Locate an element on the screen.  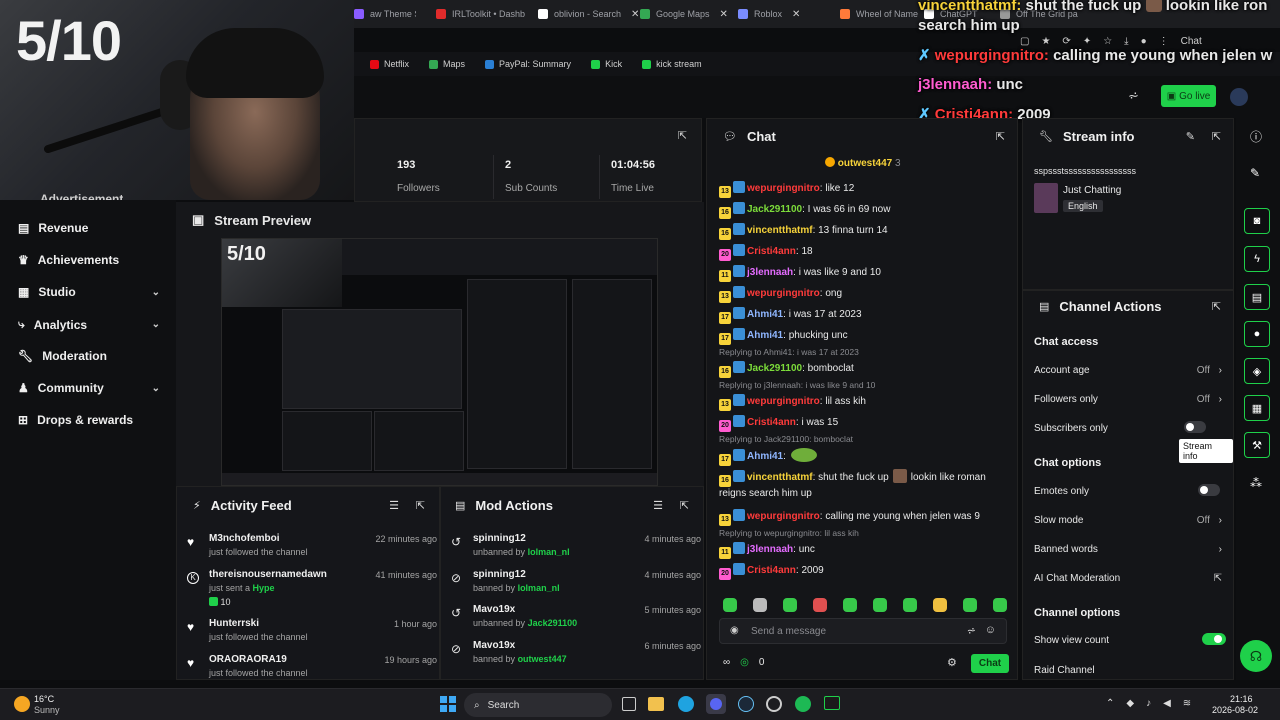
avatar is located at coordinates (1239, 97).